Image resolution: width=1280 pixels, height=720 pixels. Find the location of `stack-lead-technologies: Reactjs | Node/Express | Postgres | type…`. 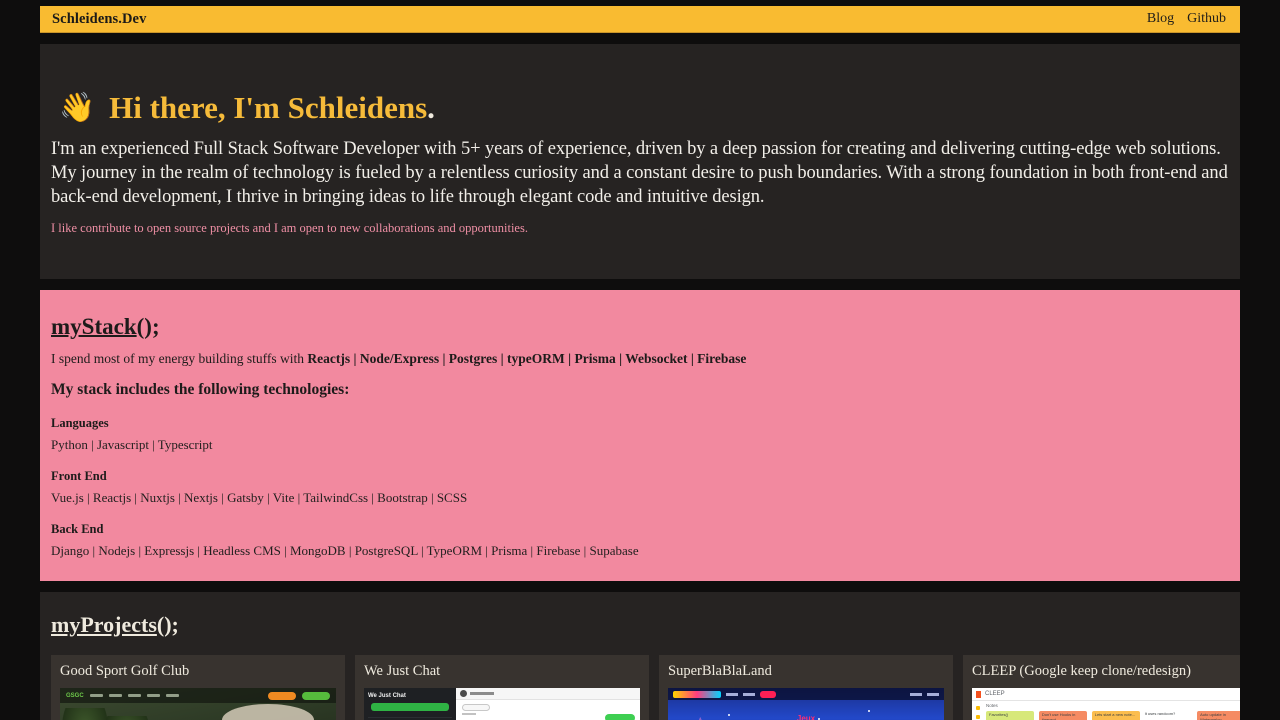

stack-lead-technologies: Reactjs | Node/Express | Postgres | type… is located at coordinates (527, 358).